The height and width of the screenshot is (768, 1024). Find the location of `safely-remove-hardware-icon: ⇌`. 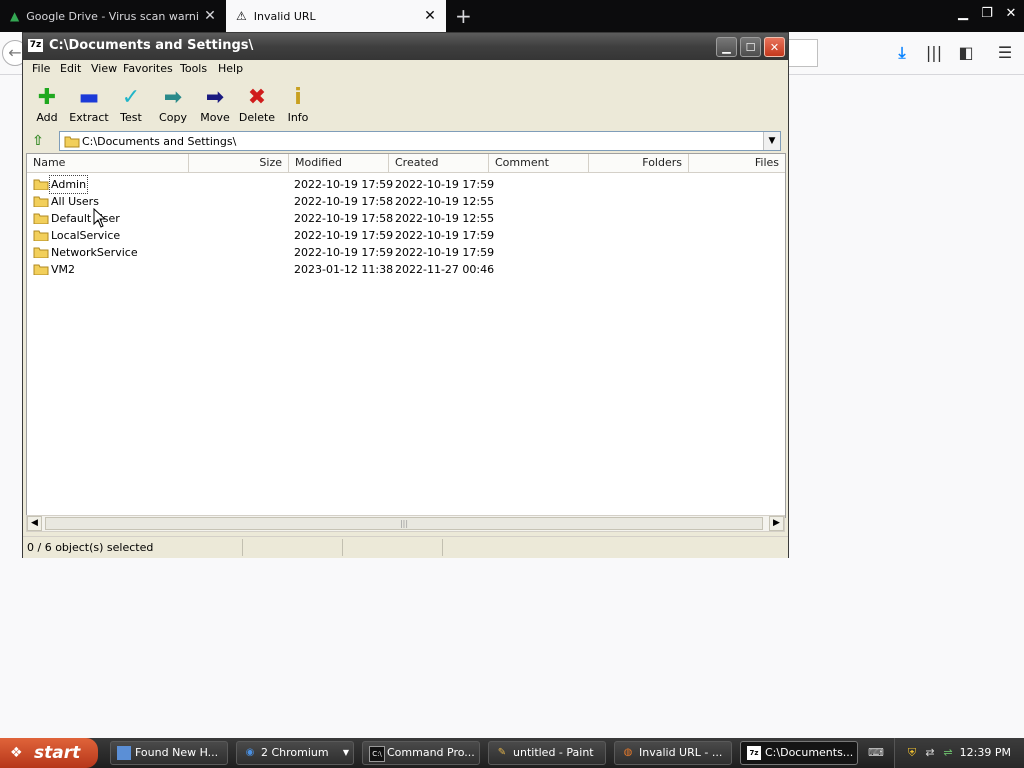

safely-remove-hardware-icon: ⇌ is located at coordinates (948, 753).